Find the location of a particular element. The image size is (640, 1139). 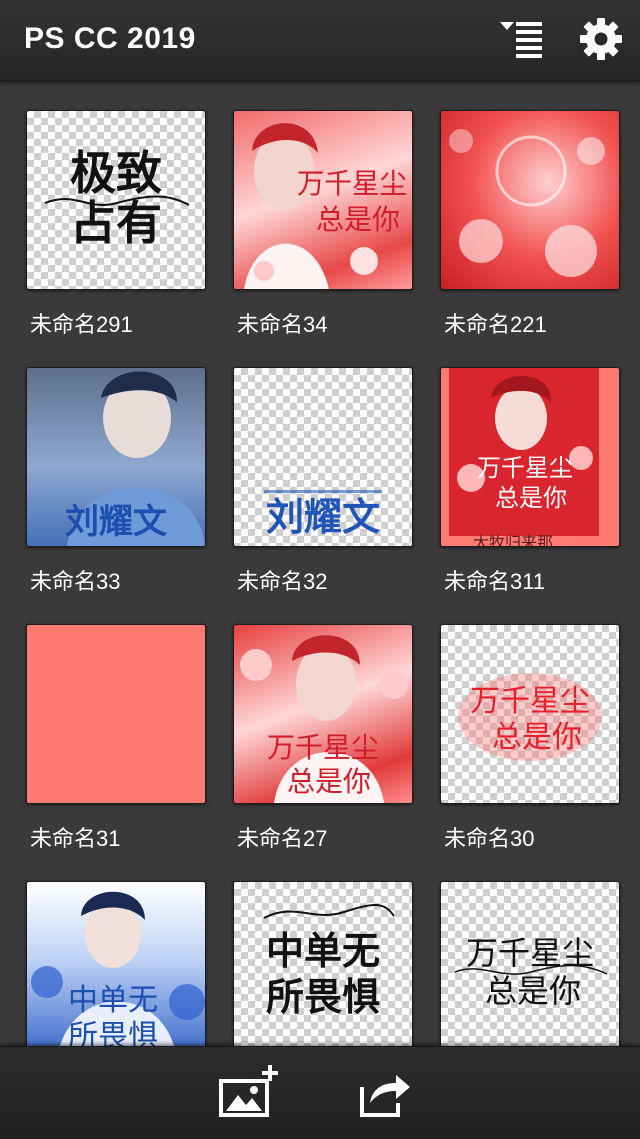

red-portrait-poster-coral: 万千星尘 总是你 大牧归来那 is located at coordinates (524, 457).